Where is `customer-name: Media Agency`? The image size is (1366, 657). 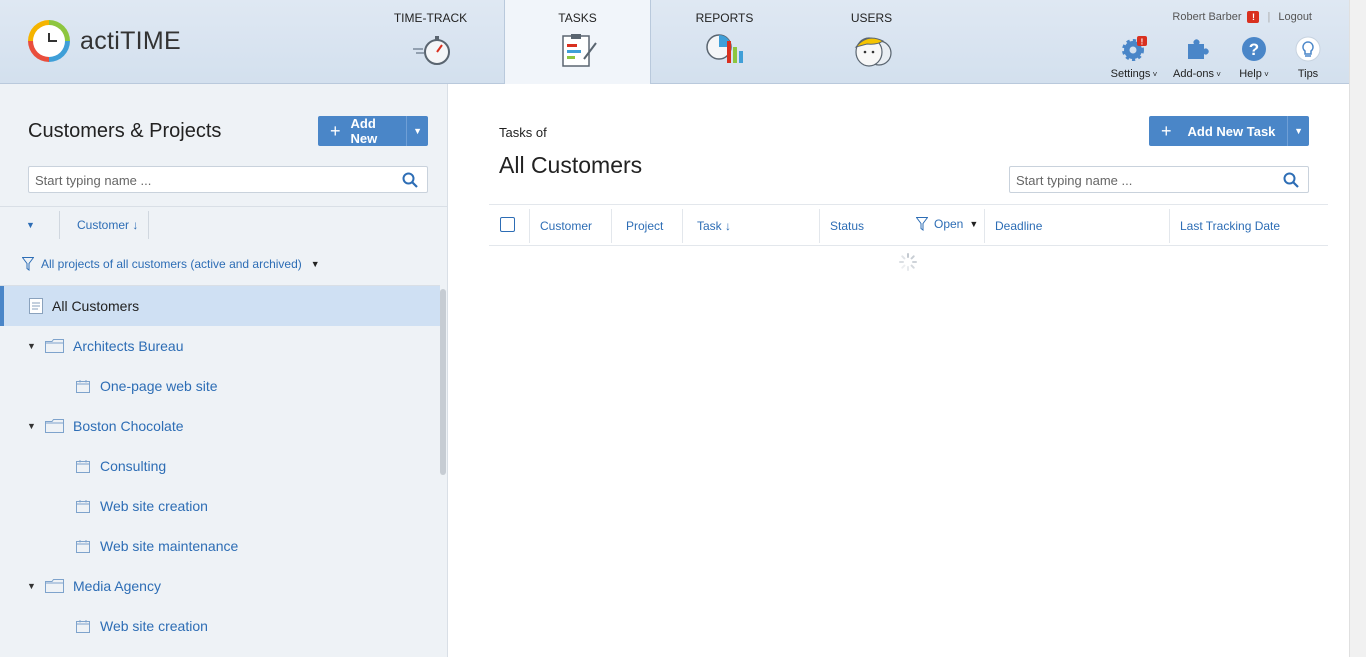
customer-name: Media Agency is located at coordinates (117, 586).